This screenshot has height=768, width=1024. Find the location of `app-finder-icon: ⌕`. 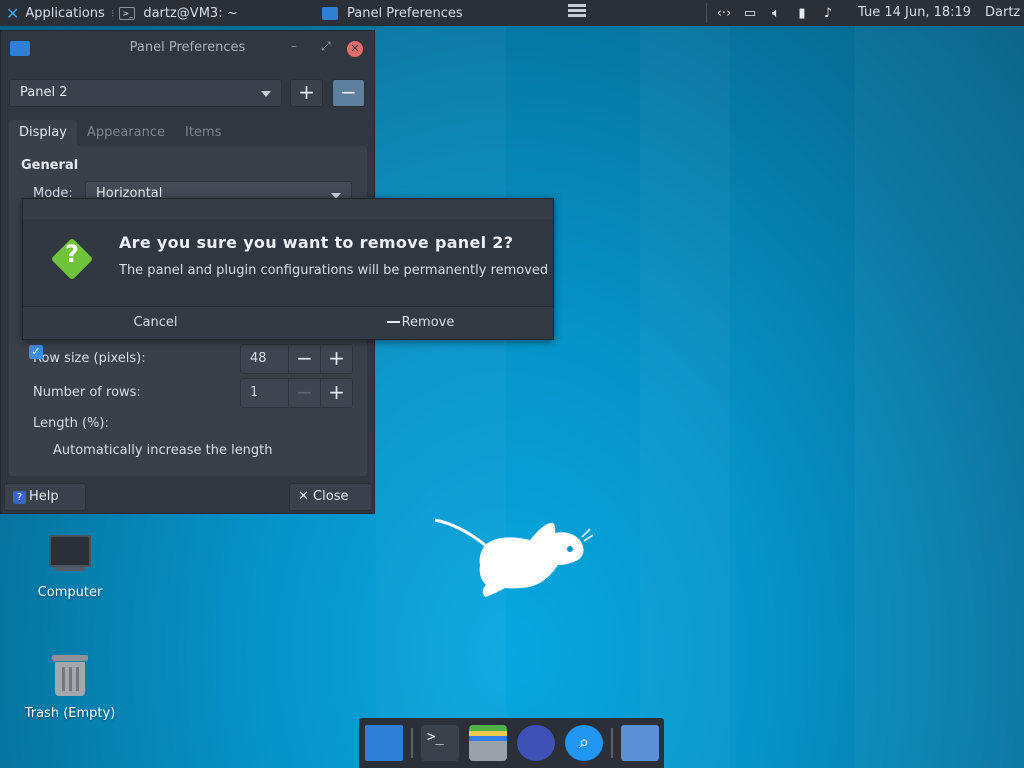

app-finder-icon: ⌕ is located at coordinates (584, 743).